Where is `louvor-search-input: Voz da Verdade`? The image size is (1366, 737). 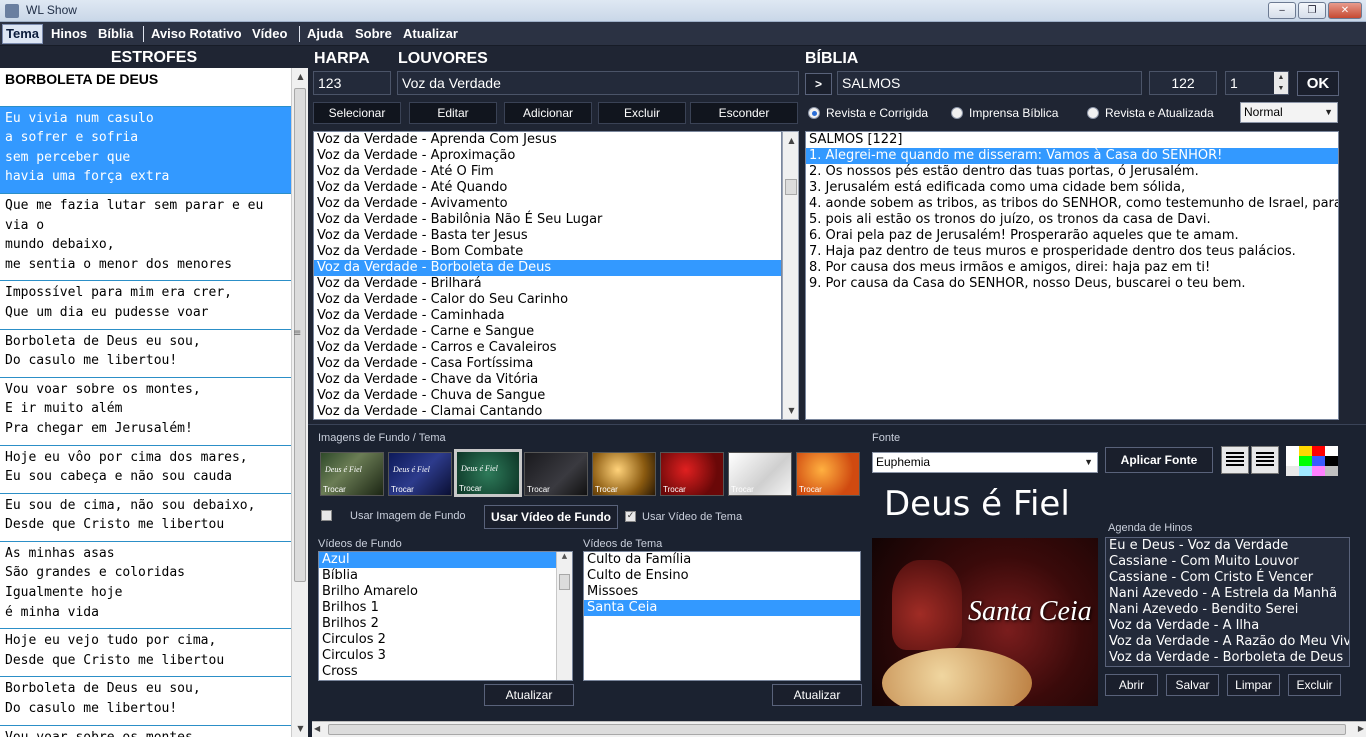 louvor-search-input: Voz da Verdade is located at coordinates (598, 83).